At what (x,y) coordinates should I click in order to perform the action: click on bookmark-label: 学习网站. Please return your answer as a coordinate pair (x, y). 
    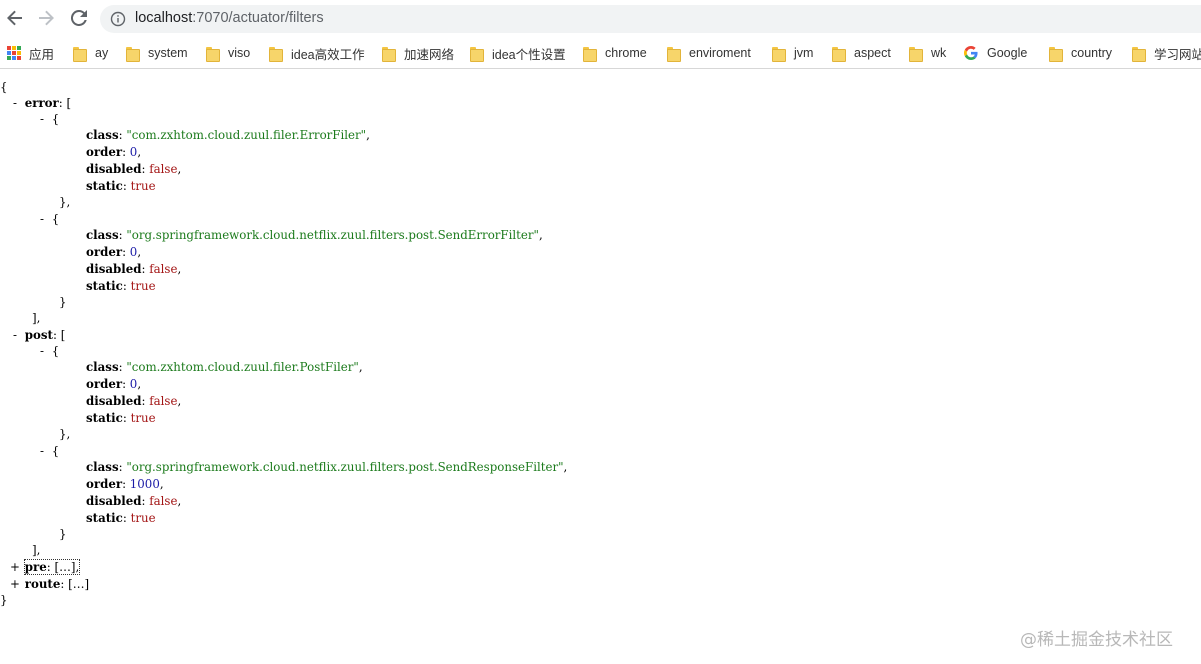
    Looking at the image, I should click on (1177, 54).